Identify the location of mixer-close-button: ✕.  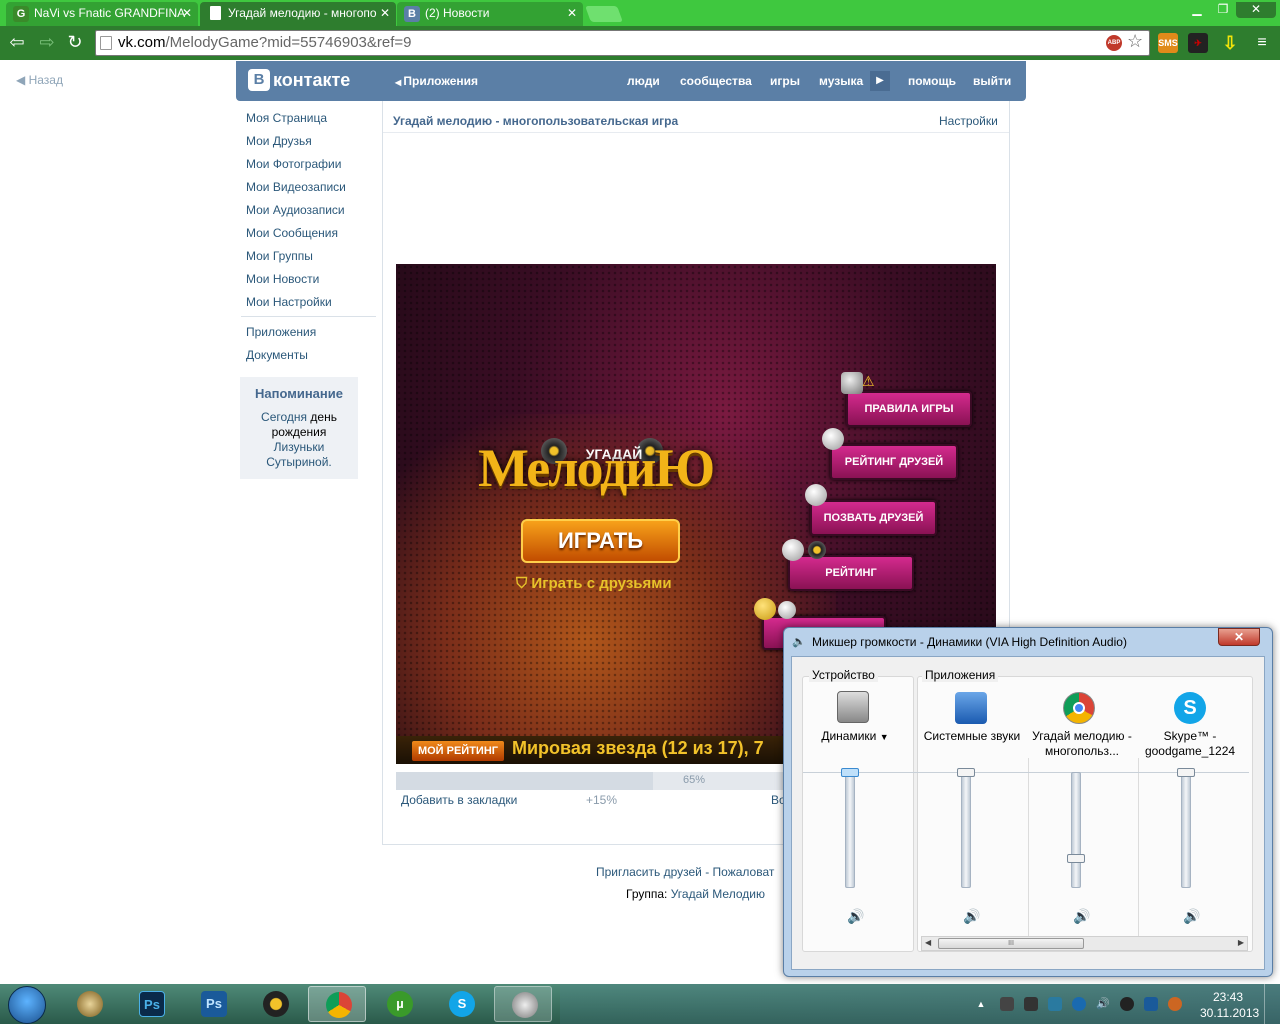
(1239, 637).